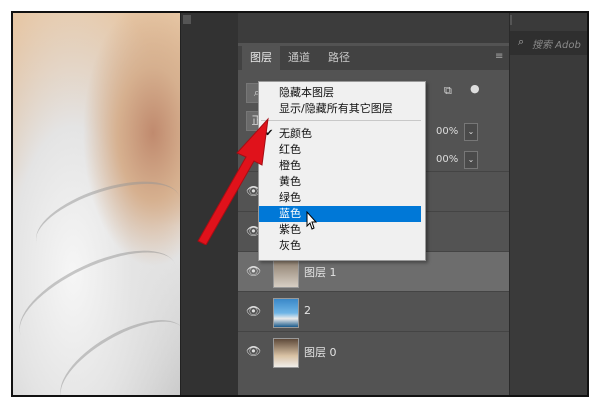 This screenshot has height=409, width=600. Describe the element at coordinates (340, 230) in the screenshot. I see `menu-item-color-violet: 紫色` at that location.